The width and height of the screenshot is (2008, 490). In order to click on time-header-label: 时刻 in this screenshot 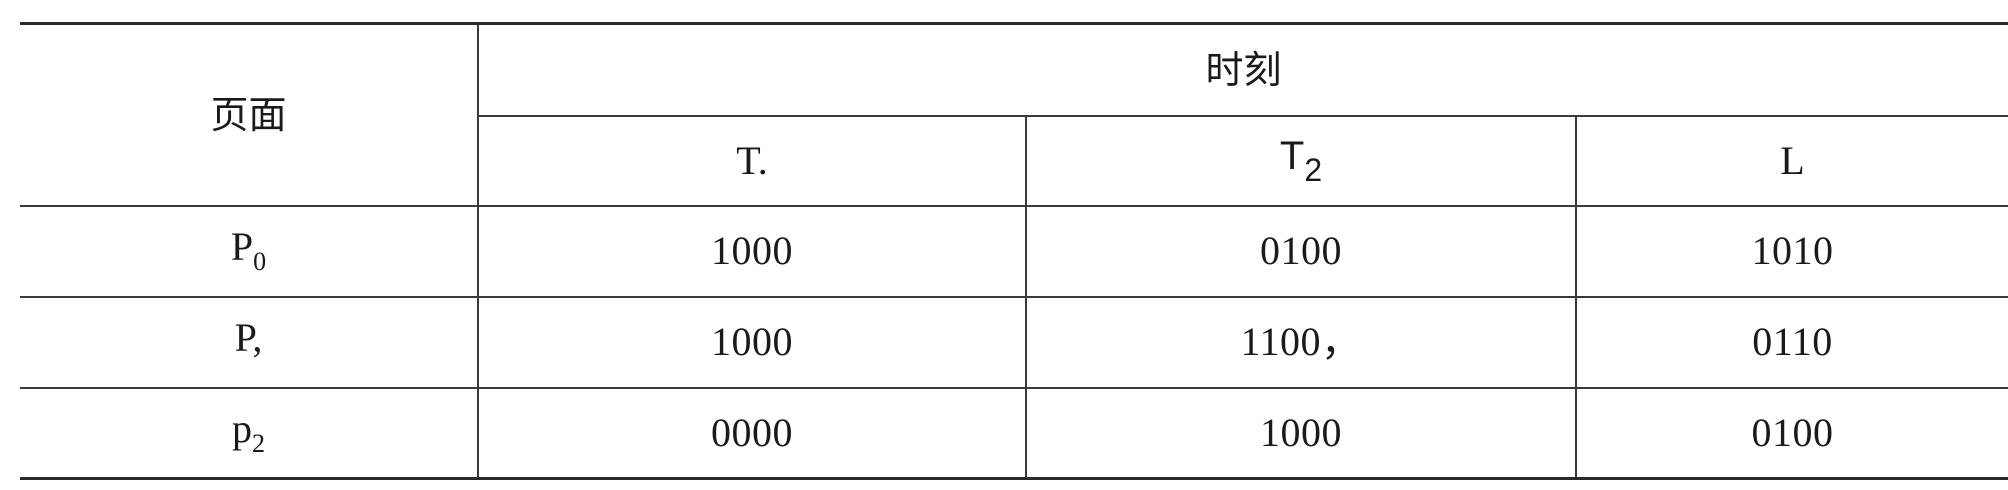, I will do `click(1243, 69)`.